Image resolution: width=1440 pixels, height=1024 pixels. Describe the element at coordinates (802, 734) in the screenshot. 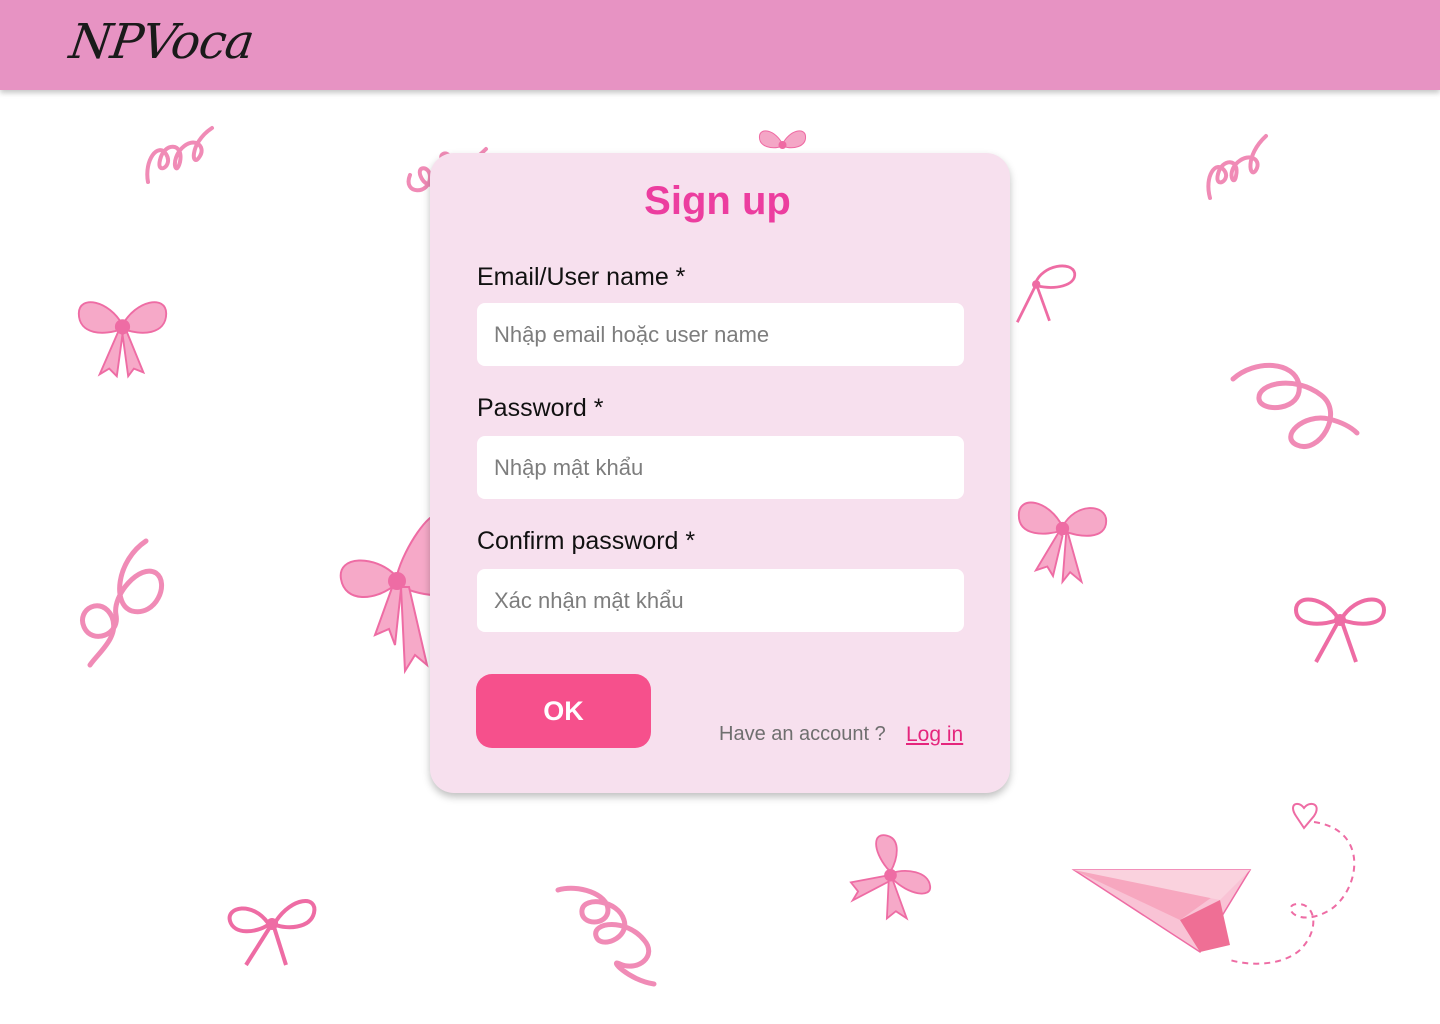

I see `have-account-text: Have an account ?` at that location.